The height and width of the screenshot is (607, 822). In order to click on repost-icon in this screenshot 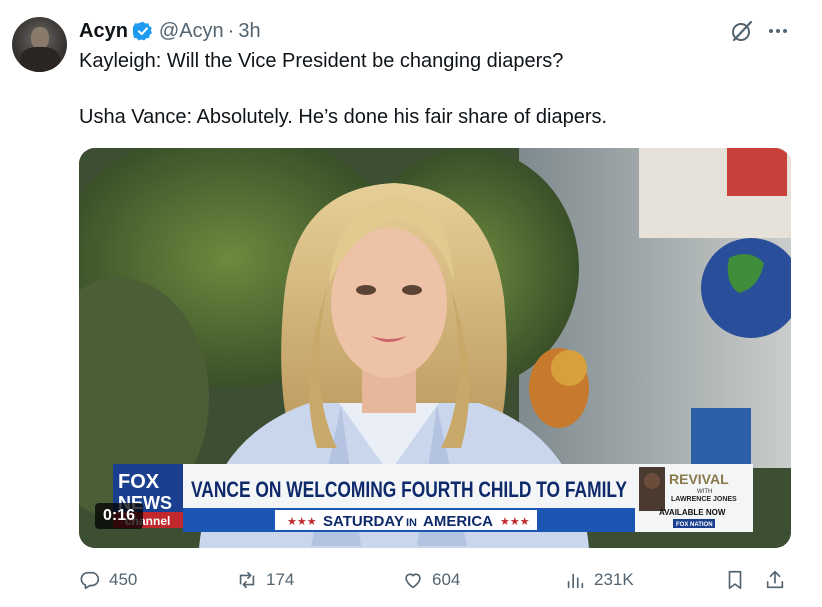, I will do `click(247, 580)`.